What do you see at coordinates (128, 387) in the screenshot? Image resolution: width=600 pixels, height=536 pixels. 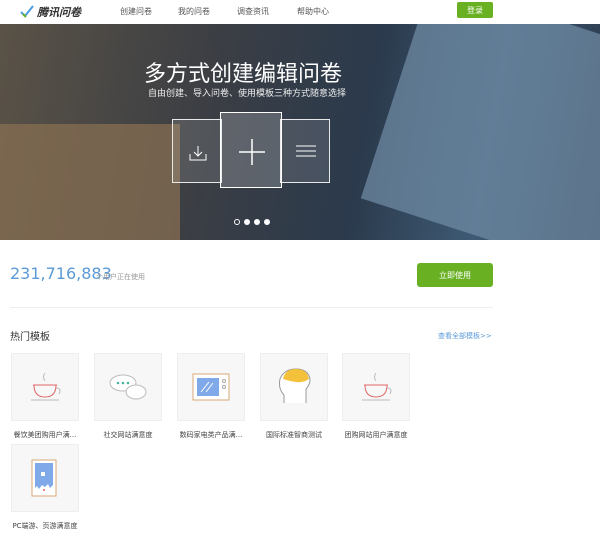 I see `chat-bubbles-icon` at bounding box center [128, 387].